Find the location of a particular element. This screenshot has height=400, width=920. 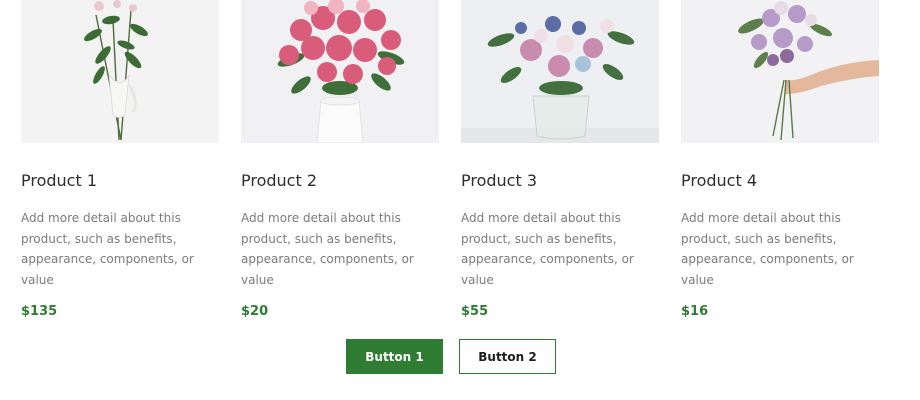

action-buttons: Button 1 Button 2 is located at coordinates (451, 356).